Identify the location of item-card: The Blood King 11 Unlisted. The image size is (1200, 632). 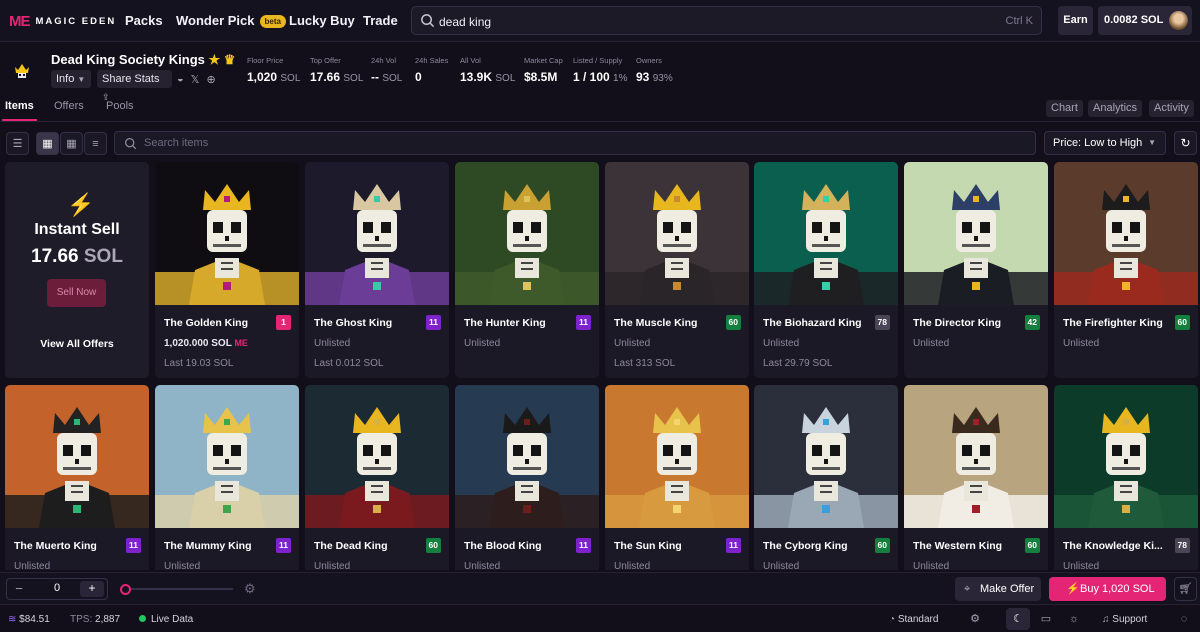
(527, 477).